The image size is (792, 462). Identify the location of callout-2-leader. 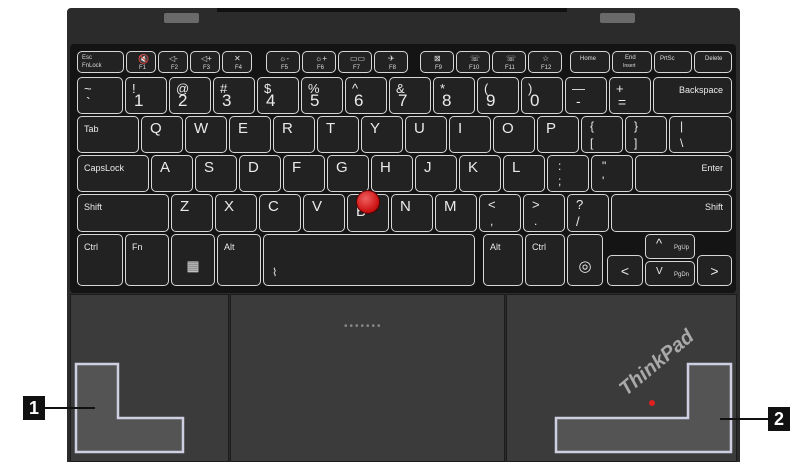
(744, 419).